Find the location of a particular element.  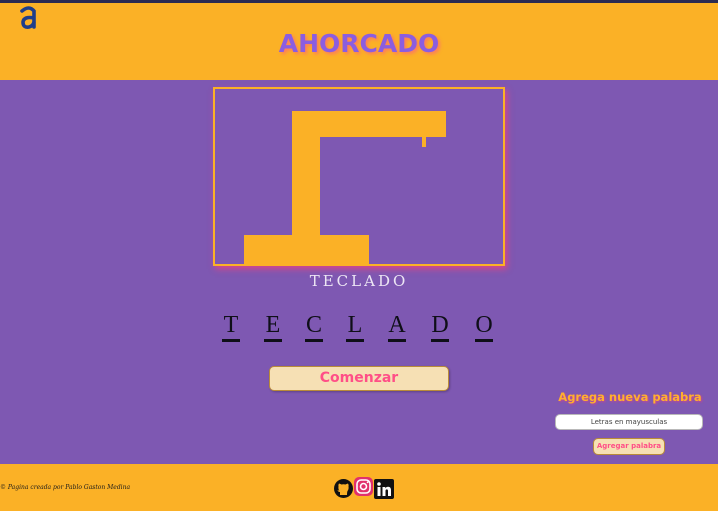

letter-slot: E is located at coordinates (273, 327).